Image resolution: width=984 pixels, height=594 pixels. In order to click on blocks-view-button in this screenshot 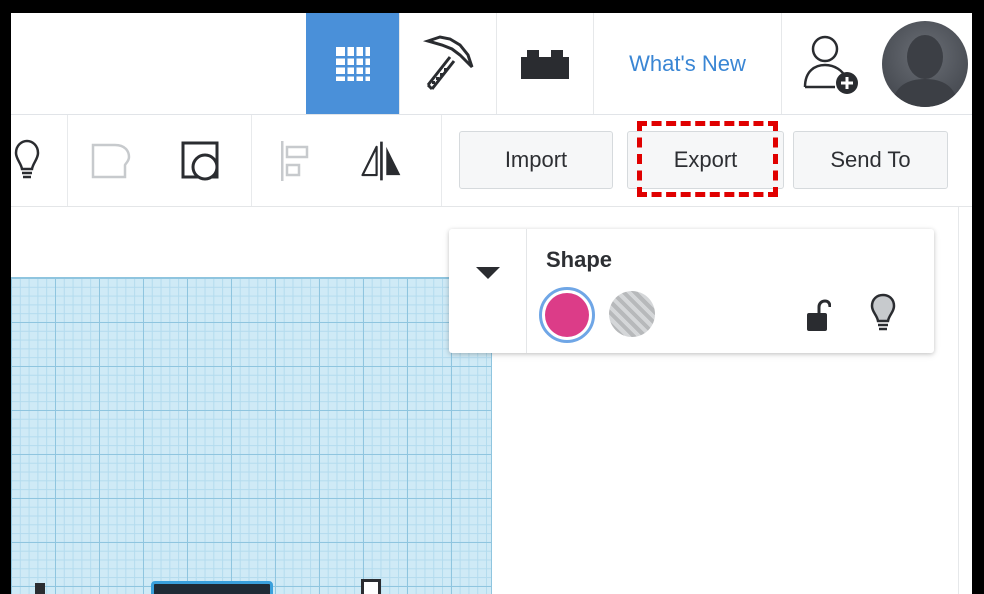, I will do `click(447, 63)`.